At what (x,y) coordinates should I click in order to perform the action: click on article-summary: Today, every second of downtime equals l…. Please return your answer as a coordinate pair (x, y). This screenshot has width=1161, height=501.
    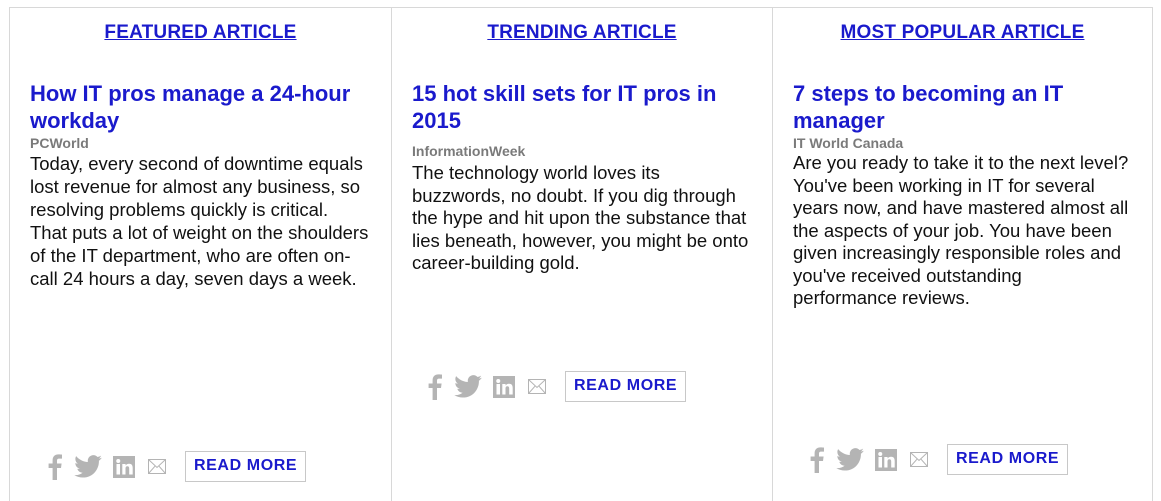
    Looking at the image, I should click on (199, 221).